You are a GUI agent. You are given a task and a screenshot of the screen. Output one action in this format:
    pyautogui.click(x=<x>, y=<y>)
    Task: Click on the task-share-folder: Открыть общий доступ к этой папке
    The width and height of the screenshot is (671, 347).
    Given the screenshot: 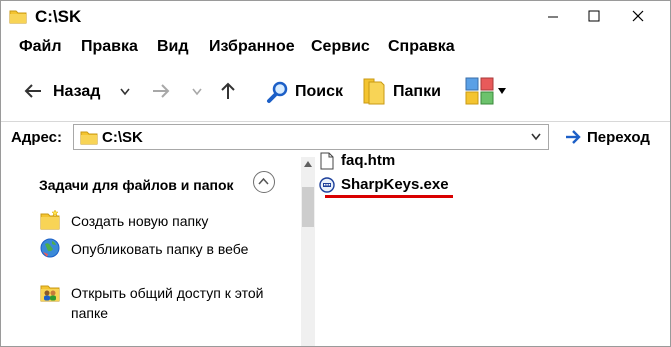 What is the action you would take?
    pyautogui.click(x=164, y=303)
    